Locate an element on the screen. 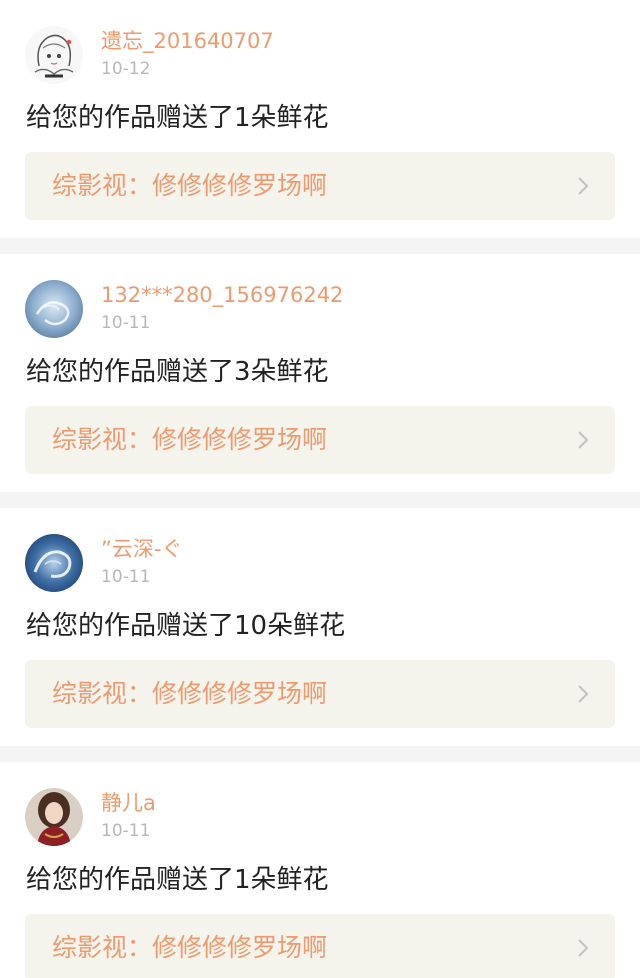 The width and height of the screenshot is (640, 978). username: 132***280_156976242 is located at coordinates (222, 295).